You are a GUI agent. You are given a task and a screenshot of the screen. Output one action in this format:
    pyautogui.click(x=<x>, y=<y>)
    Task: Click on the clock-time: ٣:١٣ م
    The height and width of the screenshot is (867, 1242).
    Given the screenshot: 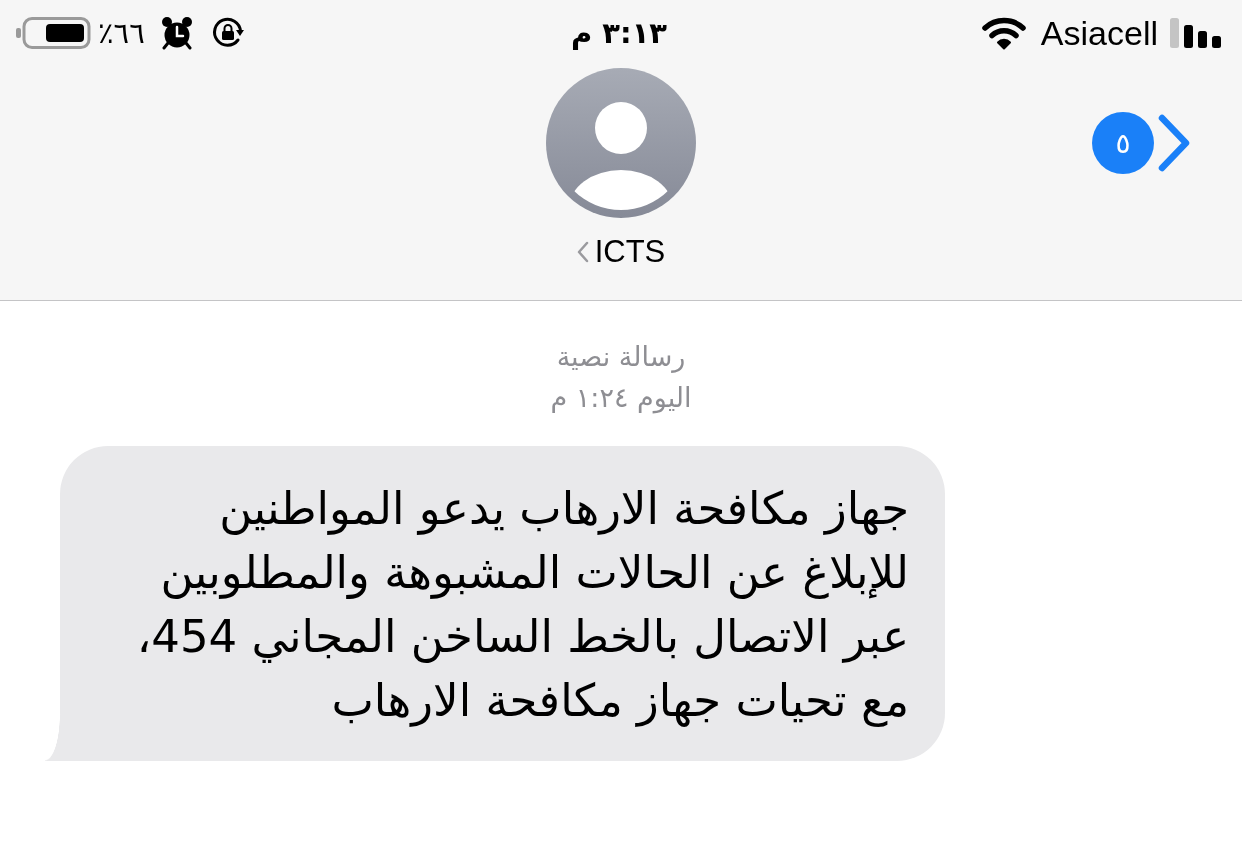 What is the action you would take?
    pyautogui.click(x=619, y=33)
    